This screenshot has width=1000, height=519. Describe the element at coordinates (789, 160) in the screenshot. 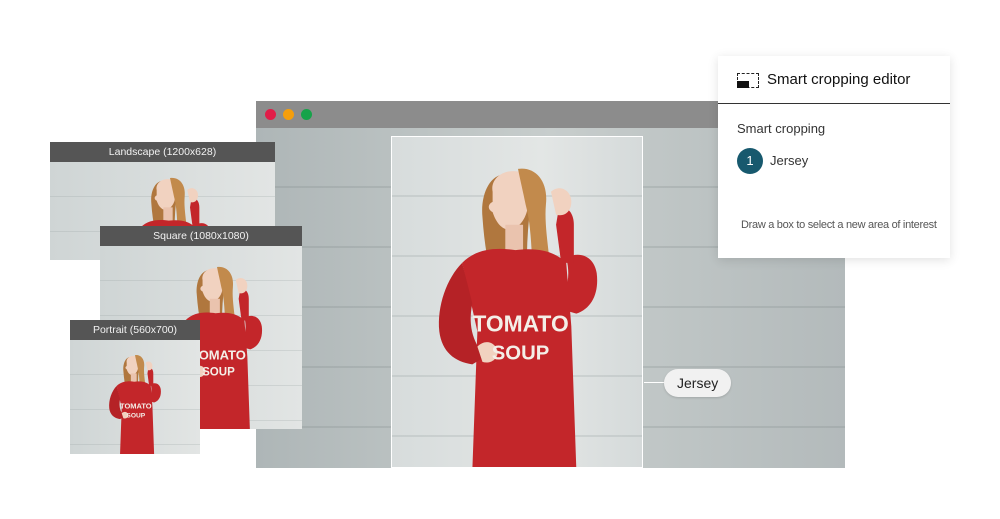

I see `area-item-label: Jersey` at that location.